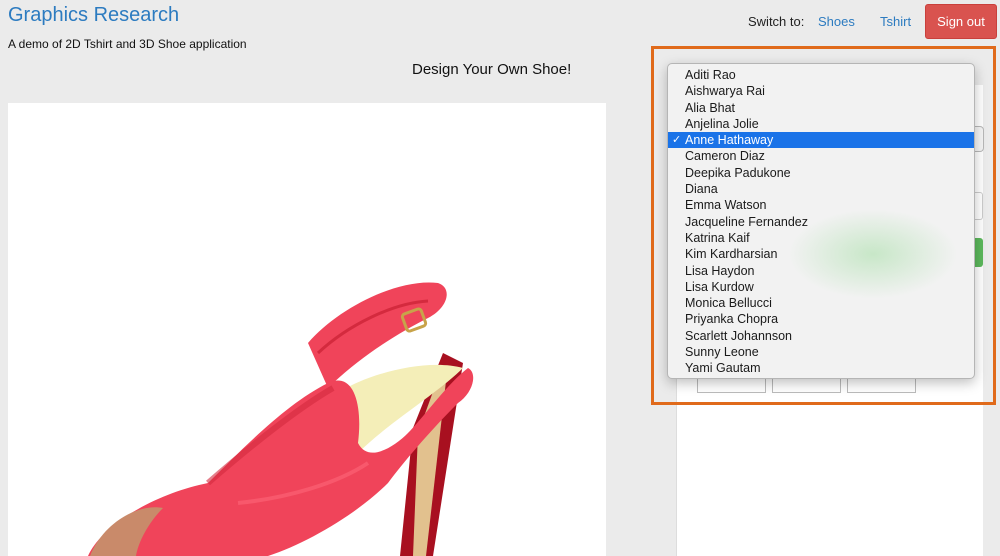 This screenshot has height=556, width=1000. I want to click on dropdown-option-label: Alia Bhat, so click(710, 107).